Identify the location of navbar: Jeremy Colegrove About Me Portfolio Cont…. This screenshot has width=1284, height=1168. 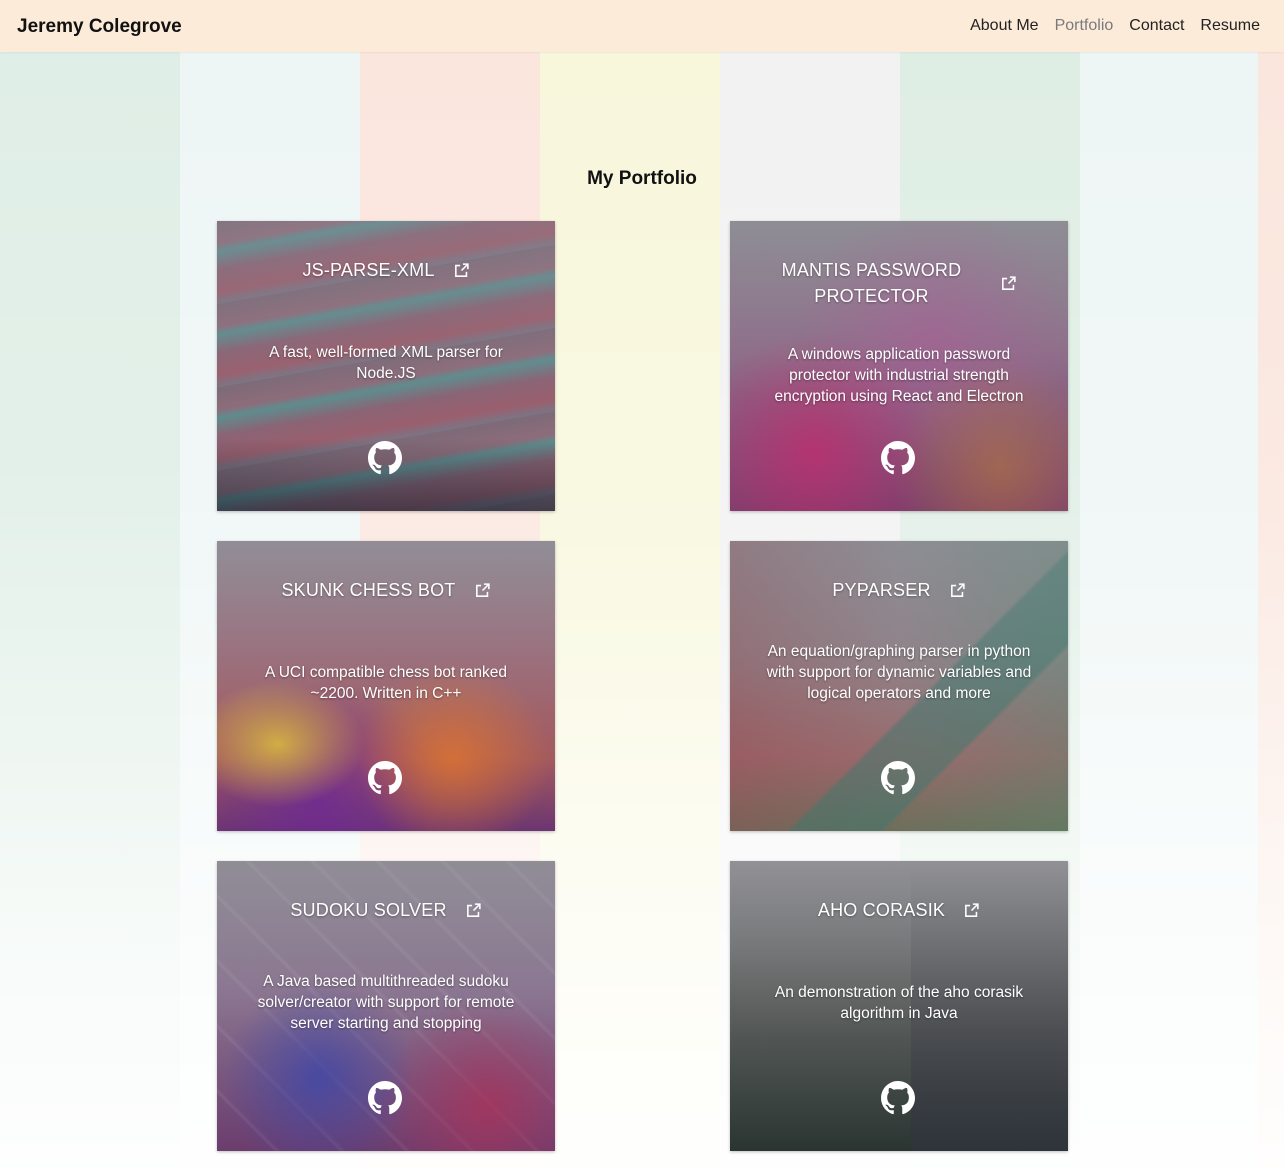
(642, 26).